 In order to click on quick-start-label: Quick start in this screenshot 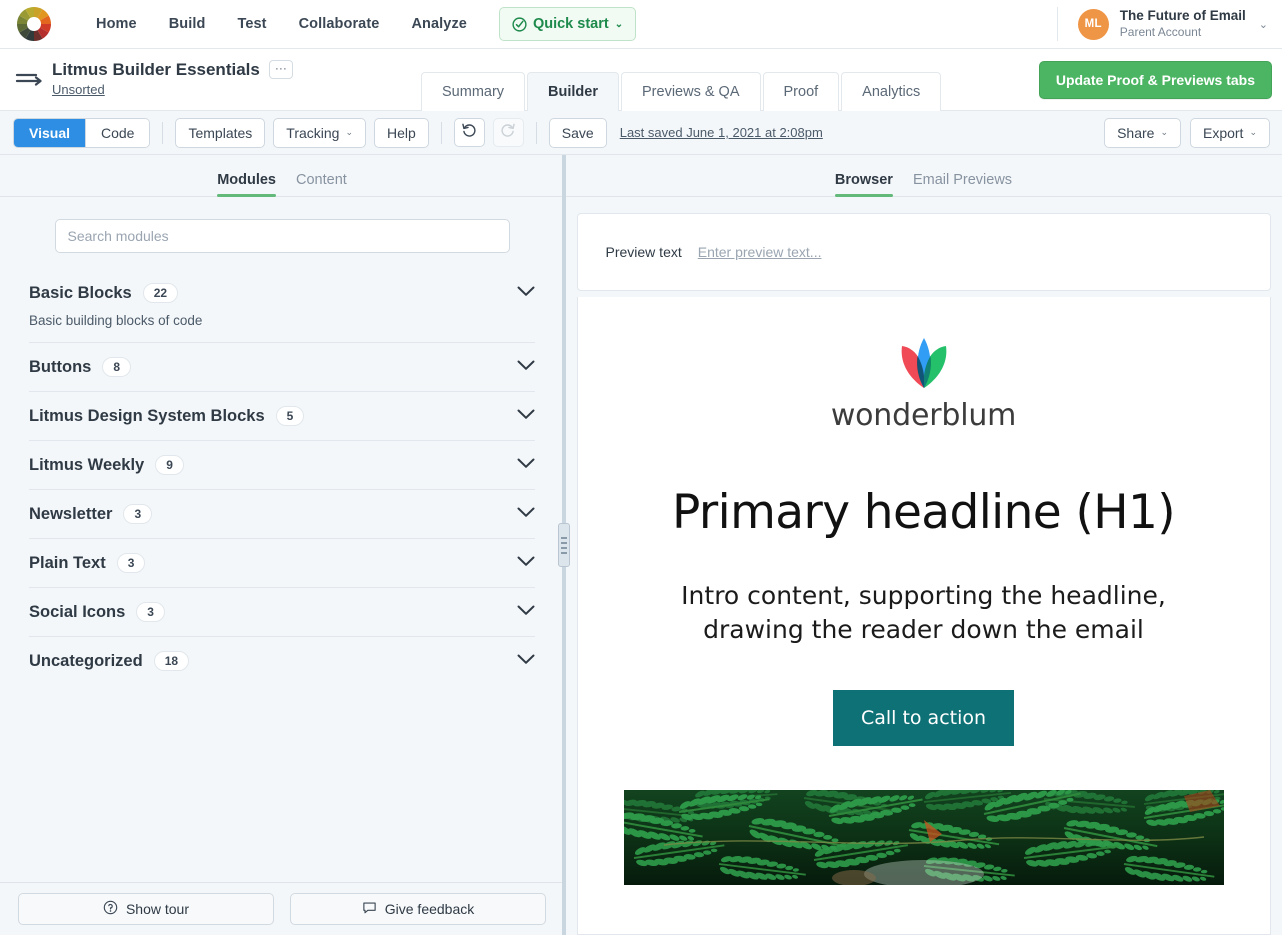, I will do `click(570, 24)`.